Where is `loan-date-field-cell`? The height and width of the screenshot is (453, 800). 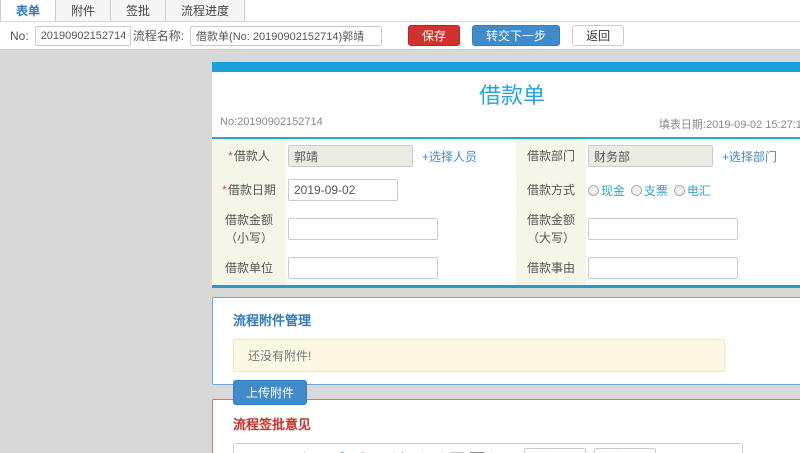
loan-date-field-cell is located at coordinates (401, 190).